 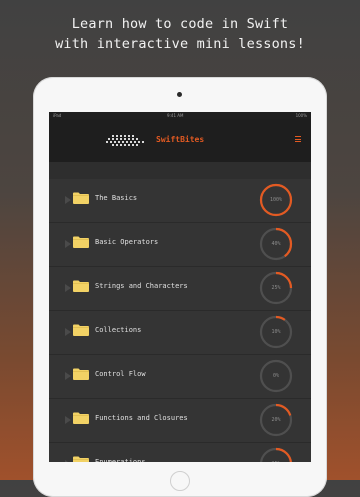 What do you see at coordinates (180, 44) in the screenshot?
I see `headline-line-2: with interactive mini lessons!` at bounding box center [180, 44].